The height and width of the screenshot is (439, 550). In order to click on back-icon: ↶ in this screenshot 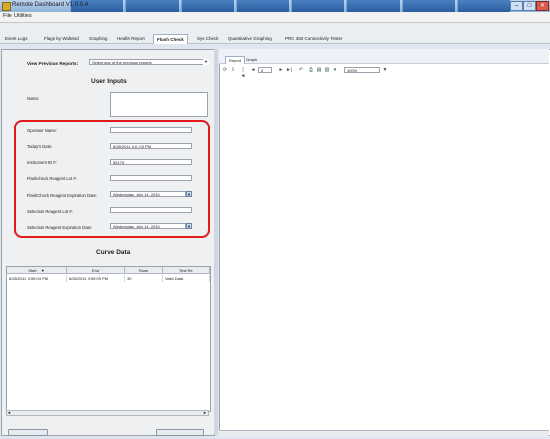, I will do `click(301, 70)`.